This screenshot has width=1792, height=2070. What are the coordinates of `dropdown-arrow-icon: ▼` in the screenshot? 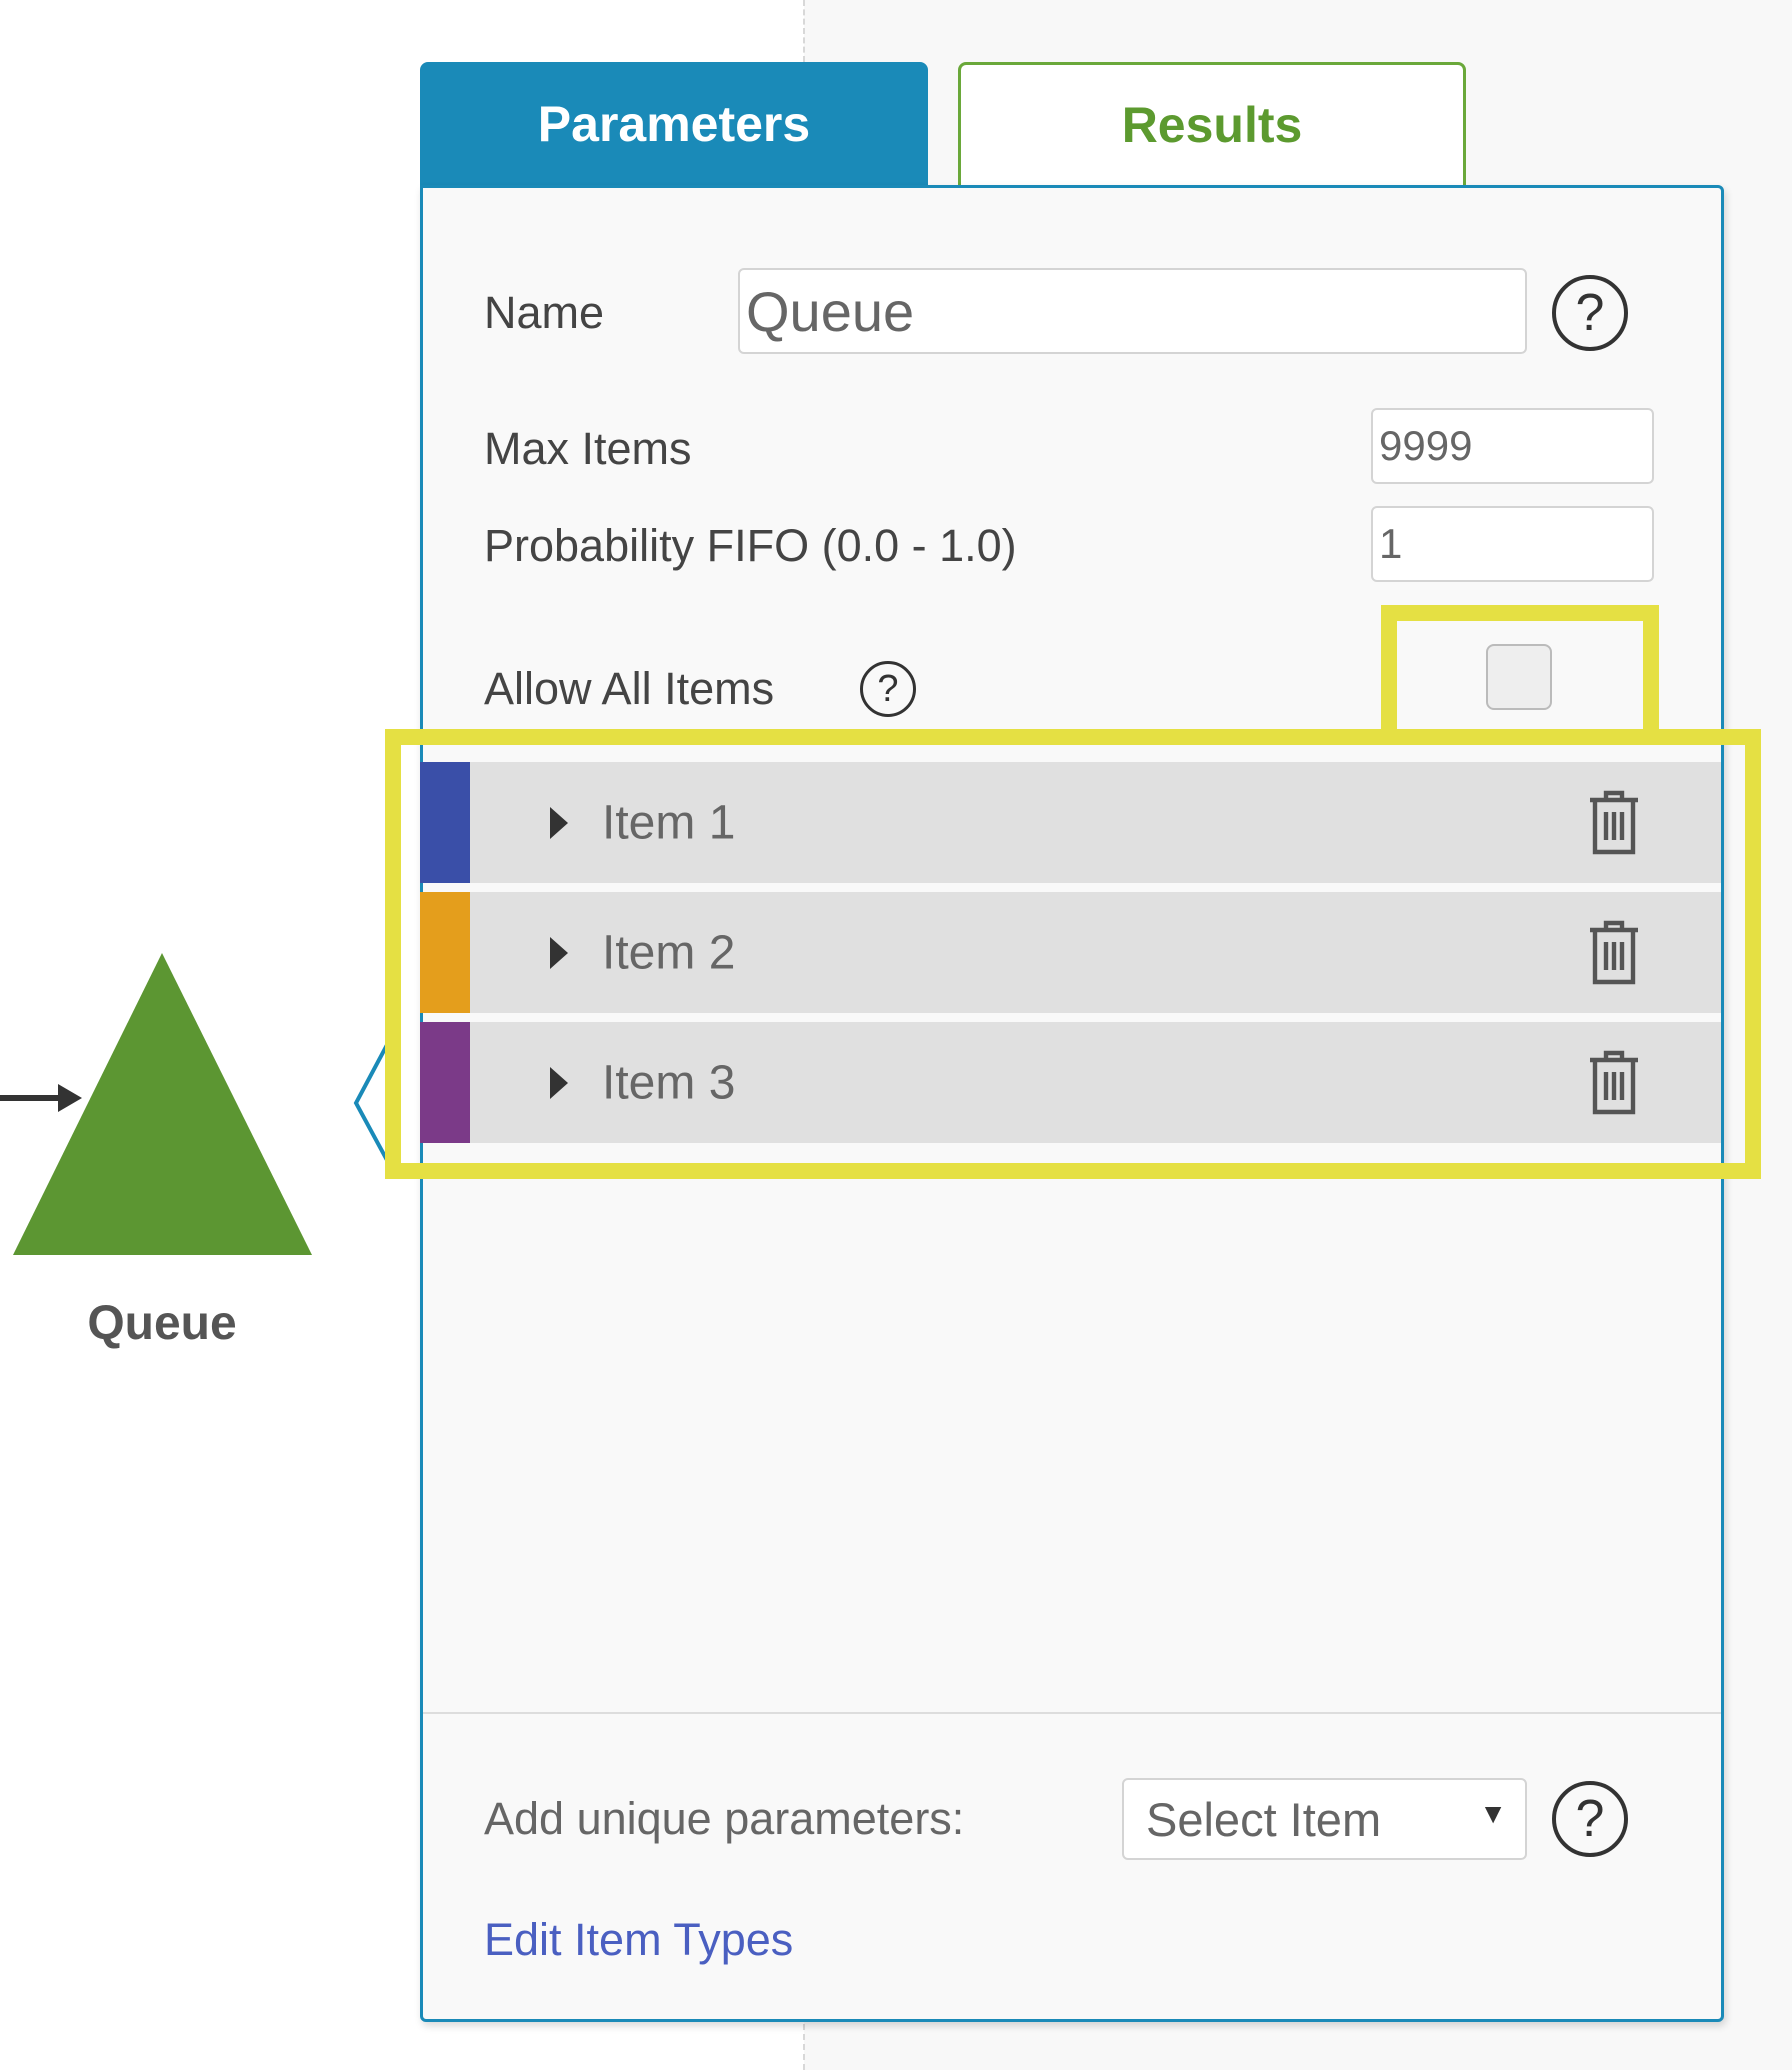 It's located at (1493, 1813).